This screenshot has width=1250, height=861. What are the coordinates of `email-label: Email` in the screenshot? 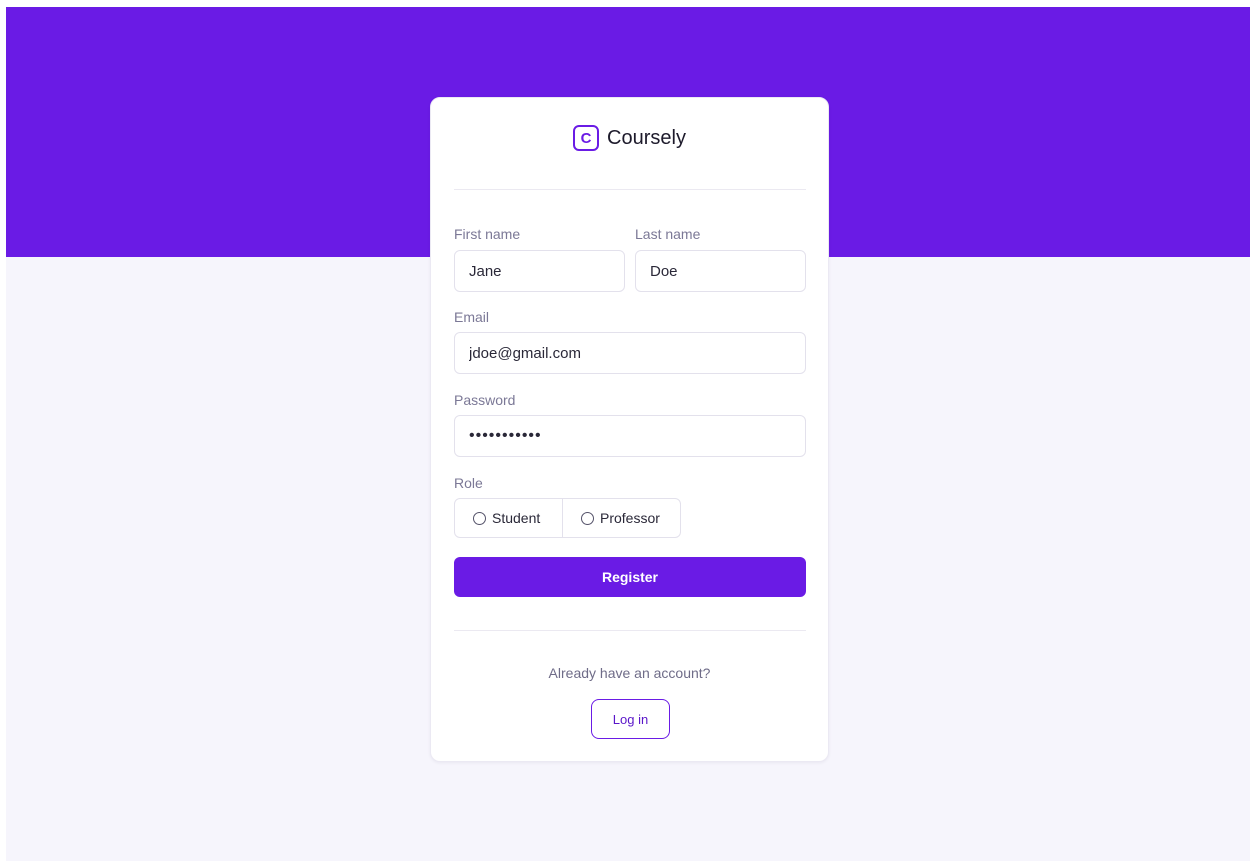 It's located at (472, 317).